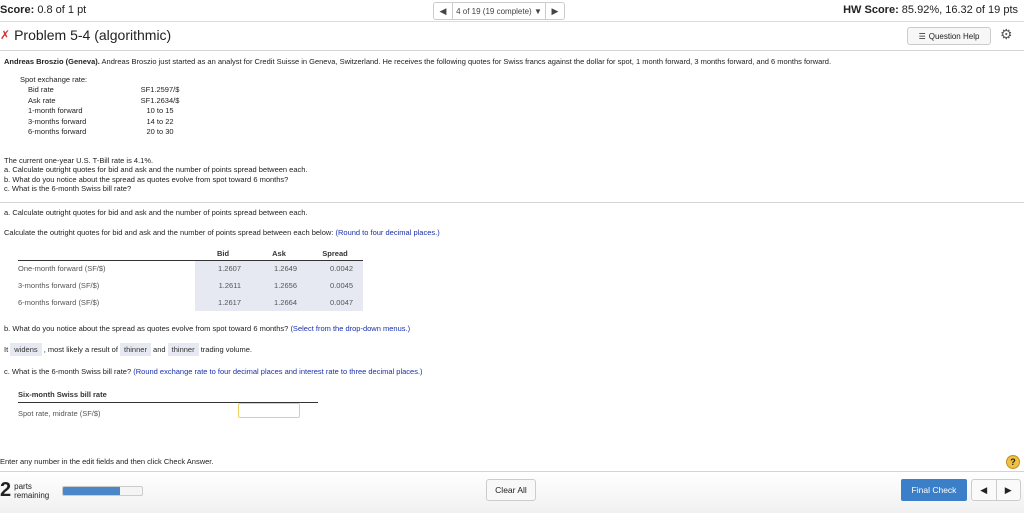 Image resolution: width=1024 pixels, height=513 pixels. What do you see at coordinates (6, 349) in the screenshot?
I see `sentence-text: It` at bounding box center [6, 349].